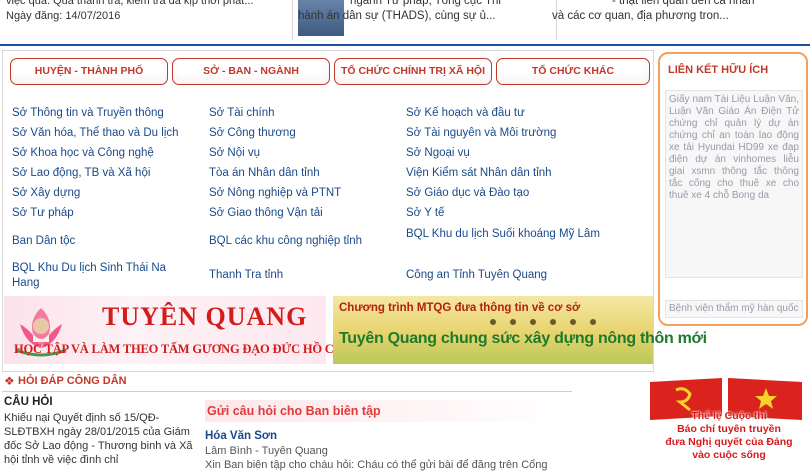 This screenshot has height=471, width=810. Describe the element at coordinates (241, 436) in the screenshot. I see `asker-name: Hóa Văn Sơn` at that location.